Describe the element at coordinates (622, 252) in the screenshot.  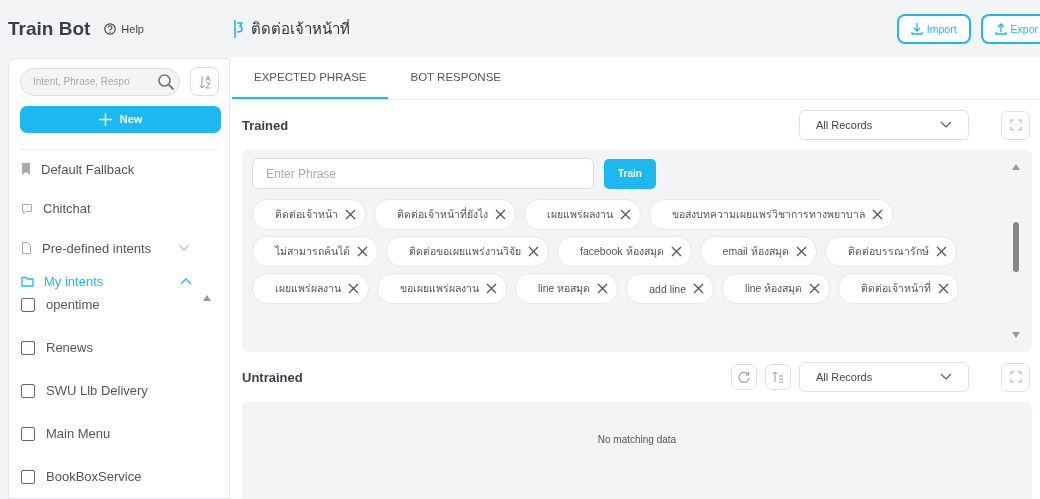
I see `phrase-text: facebook ห้องสมุด` at that location.